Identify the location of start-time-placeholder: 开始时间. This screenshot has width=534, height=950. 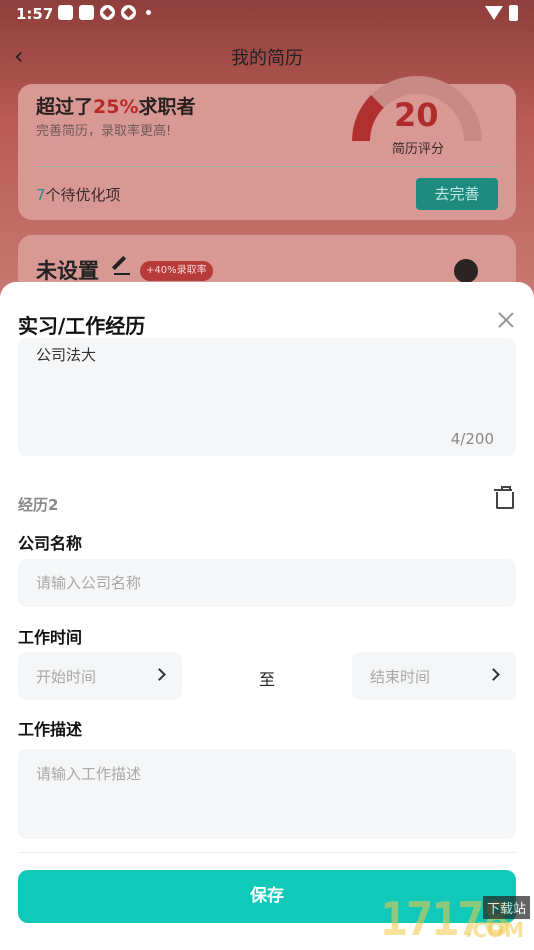
(66, 677).